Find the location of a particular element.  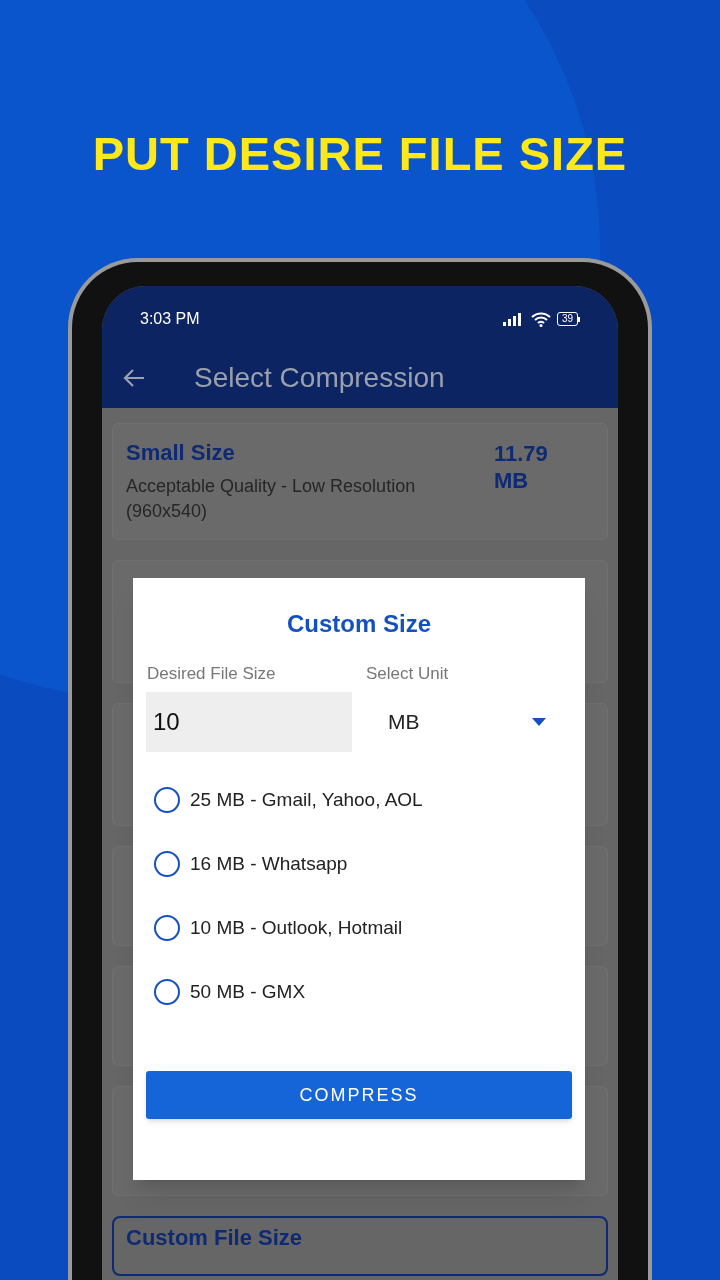

option-size: 11.79 MB is located at coordinates (521, 467).